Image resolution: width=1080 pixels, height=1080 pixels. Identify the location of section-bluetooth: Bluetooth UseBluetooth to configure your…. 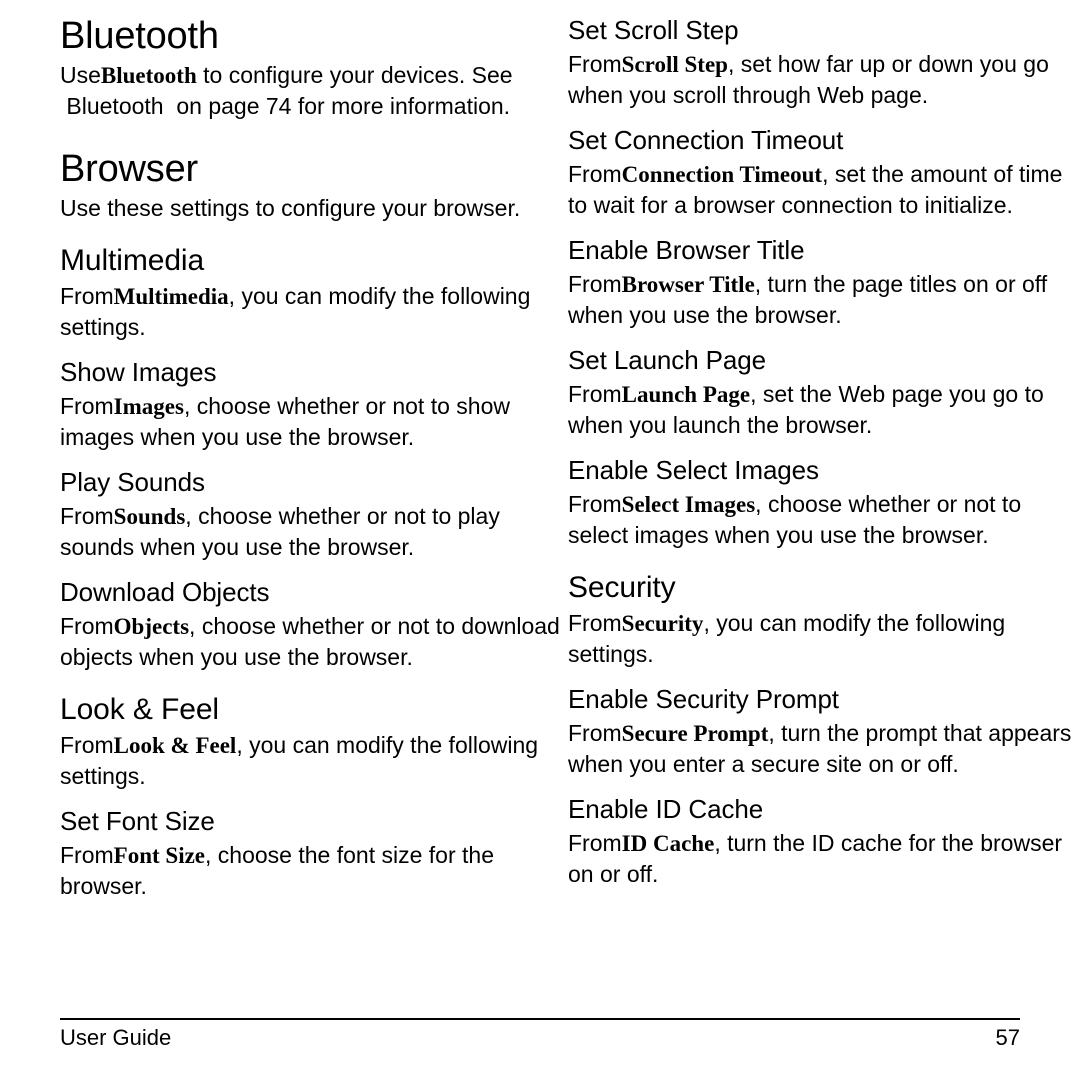
(311, 67).